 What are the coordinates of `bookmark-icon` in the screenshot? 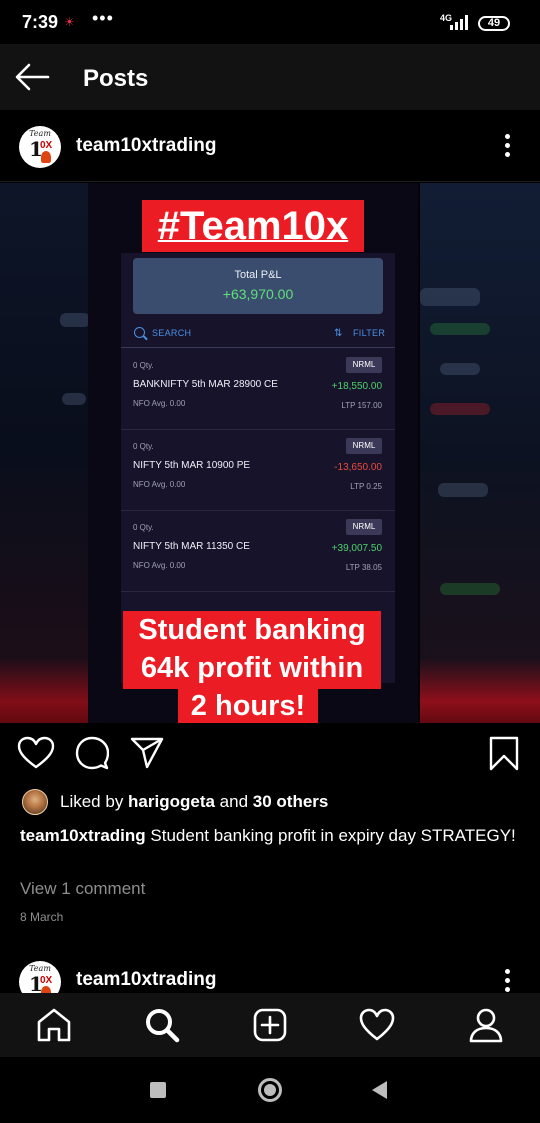 It's located at (504, 753).